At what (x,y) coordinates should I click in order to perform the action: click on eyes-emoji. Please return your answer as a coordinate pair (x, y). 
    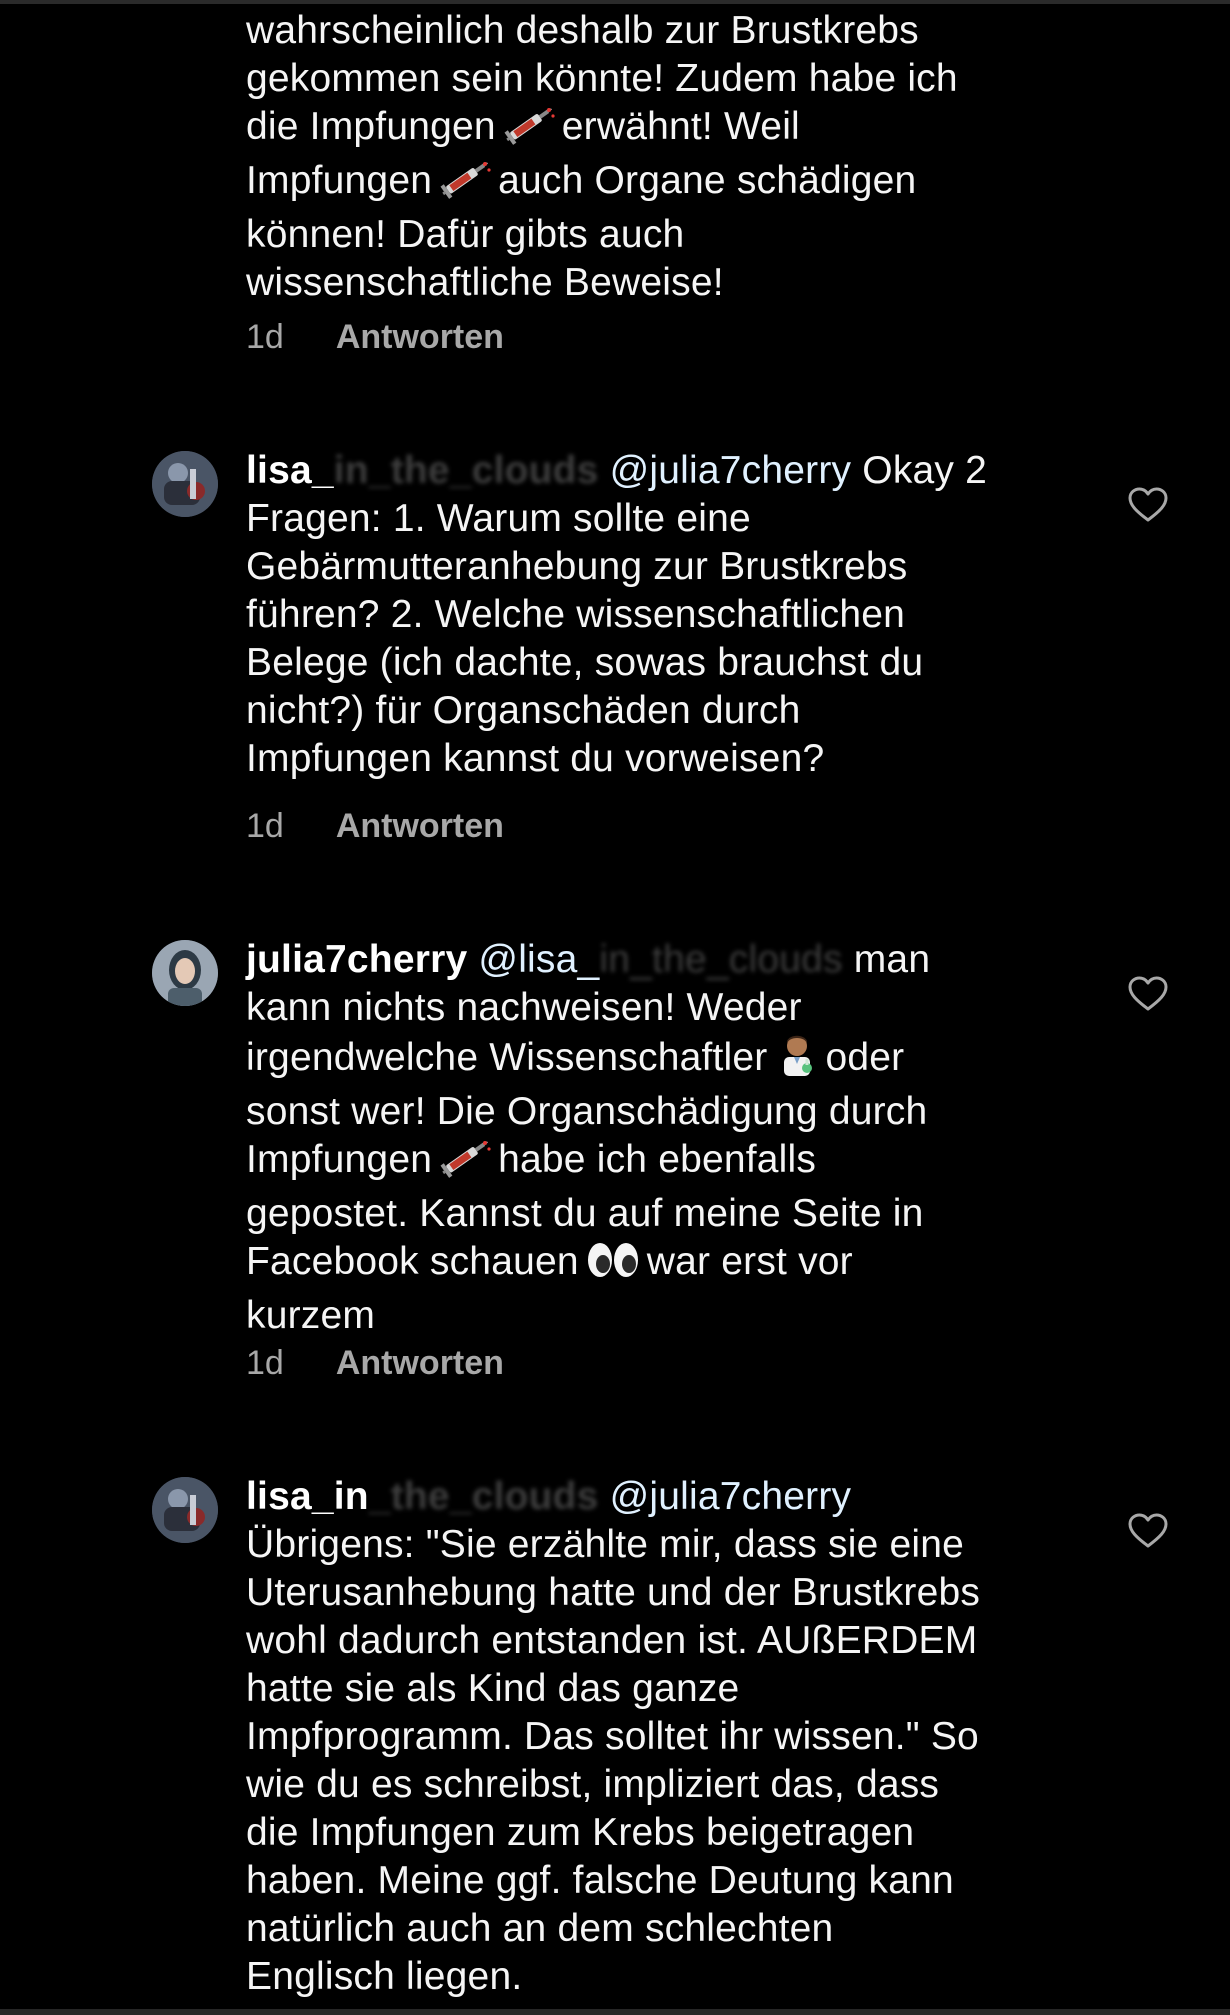
    Looking at the image, I should click on (613, 1266).